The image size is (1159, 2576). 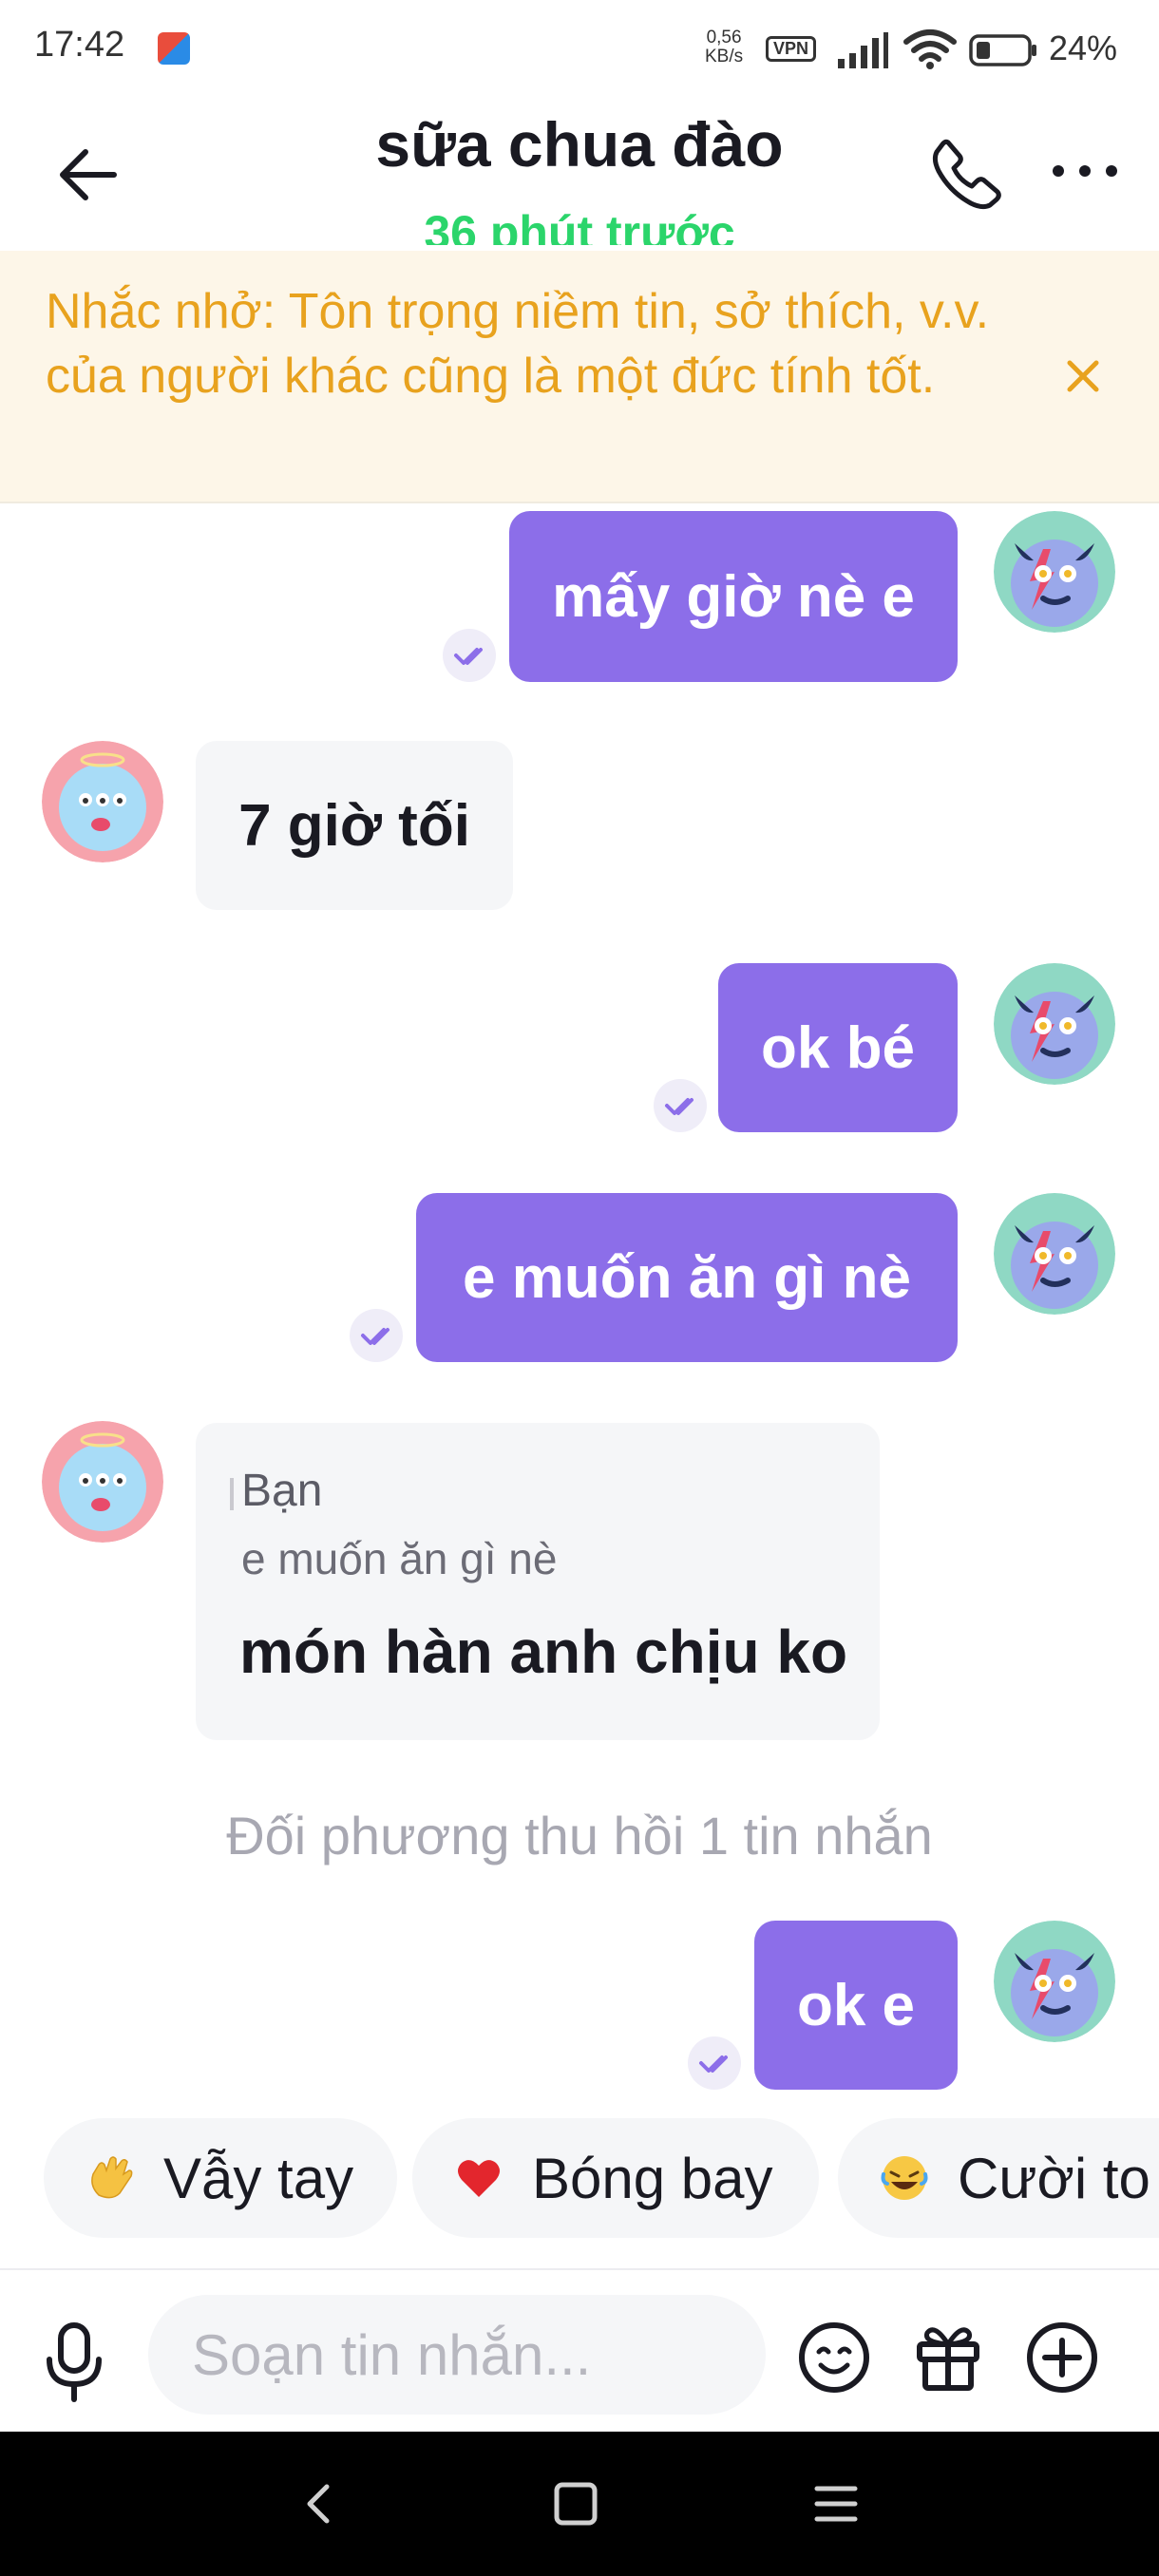 What do you see at coordinates (579, 49) in the screenshot?
I see `status-bar: 17:42 0,56 KB/s VPN 24%` at bounding box center [579, 49].